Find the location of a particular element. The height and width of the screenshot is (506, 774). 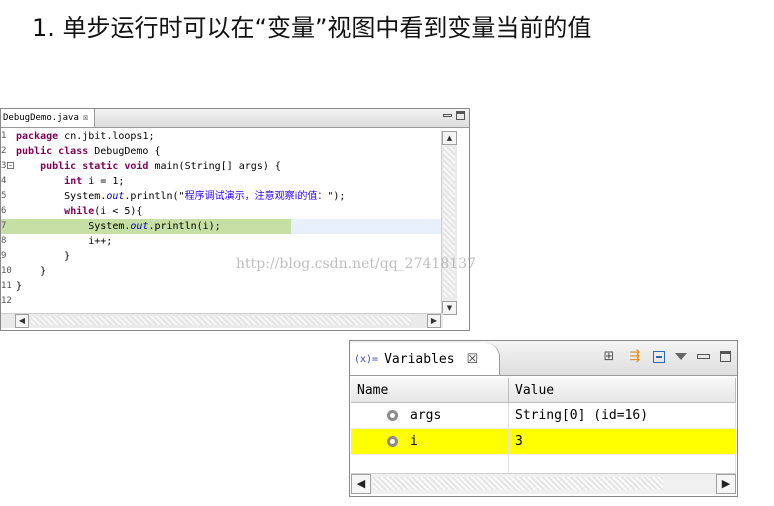

code-text: public class DebugDemo { is located at coordinates (88, 151).